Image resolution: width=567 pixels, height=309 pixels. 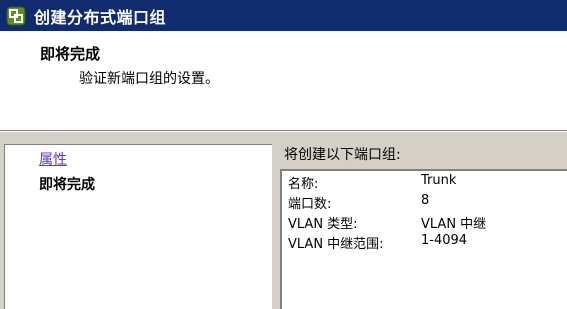 What do you see at coordinates (283, 15) in the screenshot?
I see `title-bar: 创建分布式端口组` at bounding box center [283, 15].